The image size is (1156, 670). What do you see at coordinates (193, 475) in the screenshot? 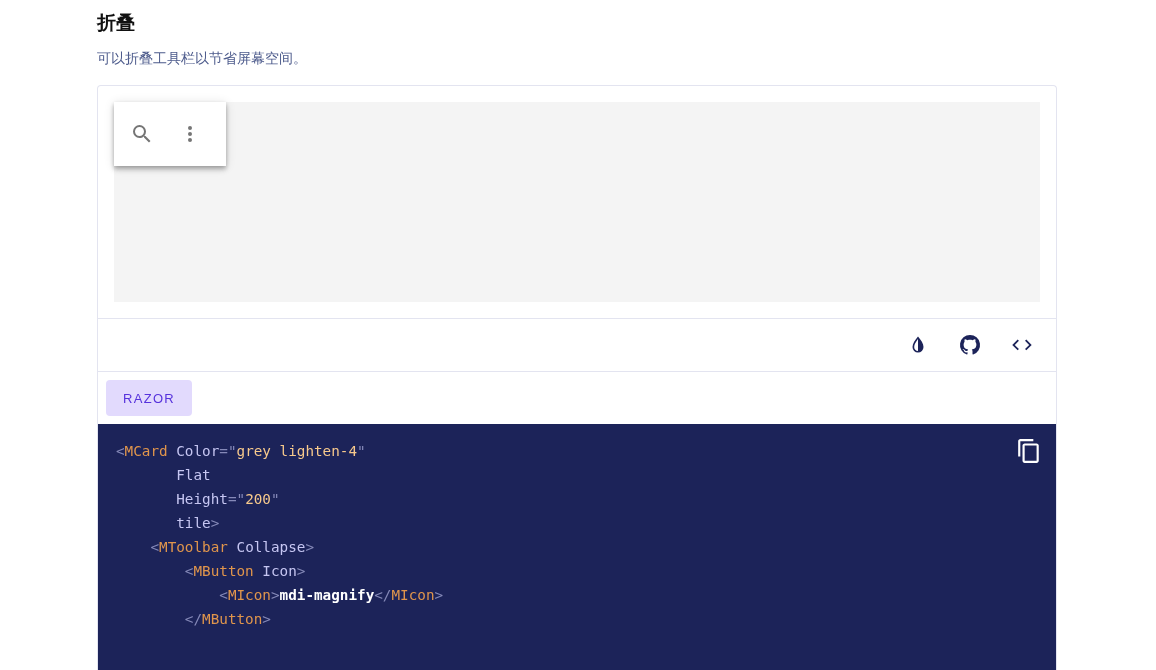
I see `code-line: Flat` at bounding box center [193, 475].